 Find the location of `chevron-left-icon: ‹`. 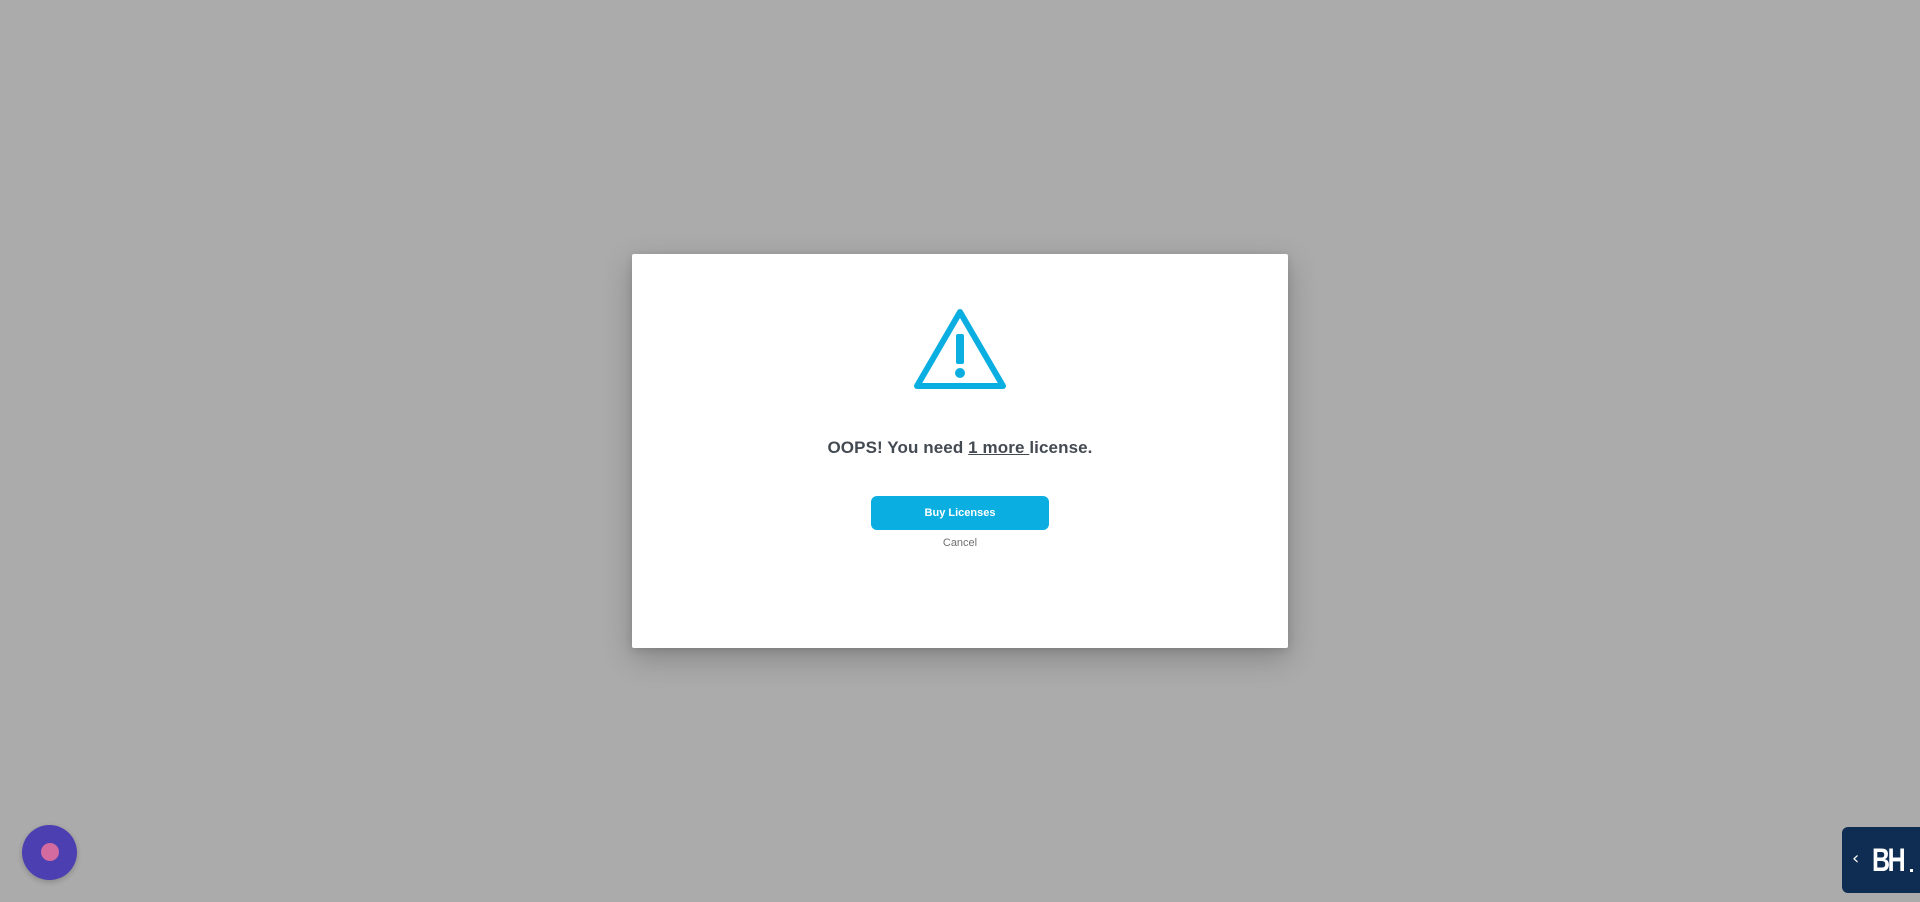

chevron-left-icon: ‹ is located at coordinates (1856, 858).